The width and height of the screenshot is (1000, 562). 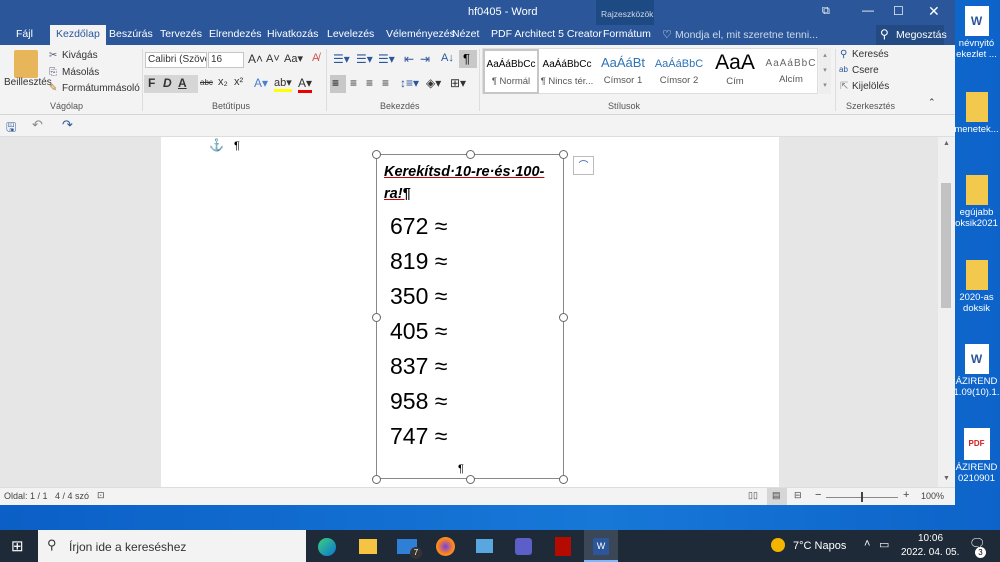 What do you see at coordinates (583, 165) in the screenshot?
I see `layout-options-icon: ⌒` at bounding box center [583, 165].